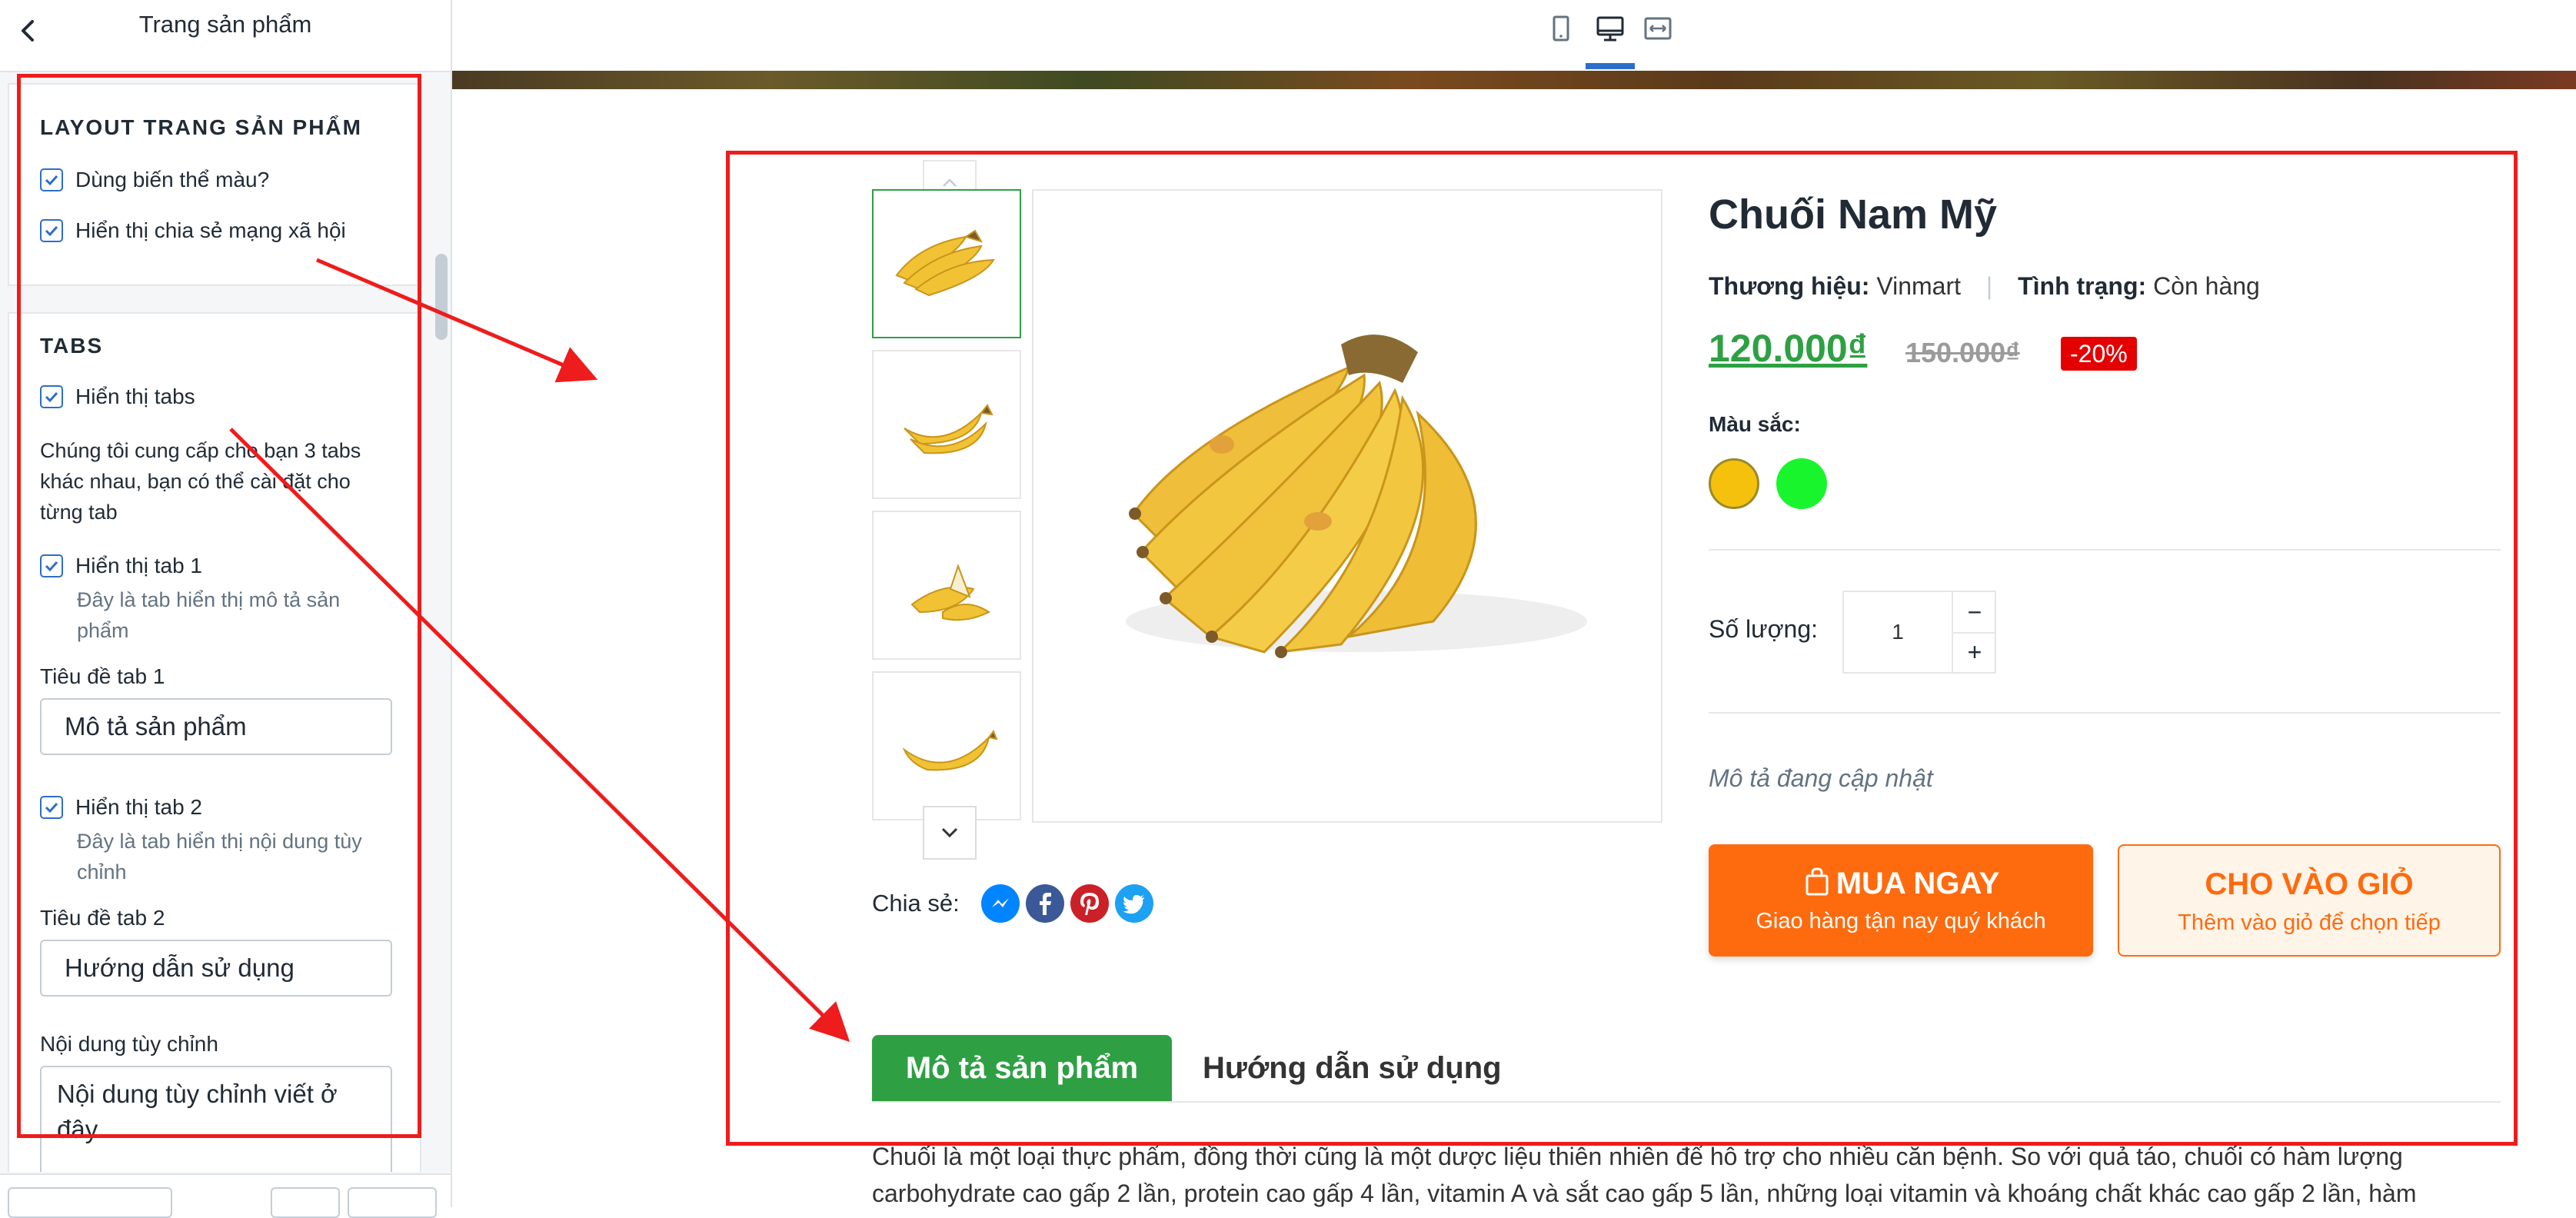 Image resolution: width=2576 pixels, height=1218 pixels. Describe the element at coordinates (201, 127) in the screenshot. I see `section-layout-title: LAYOUT TRANG SẢN PHẨM` at that location.